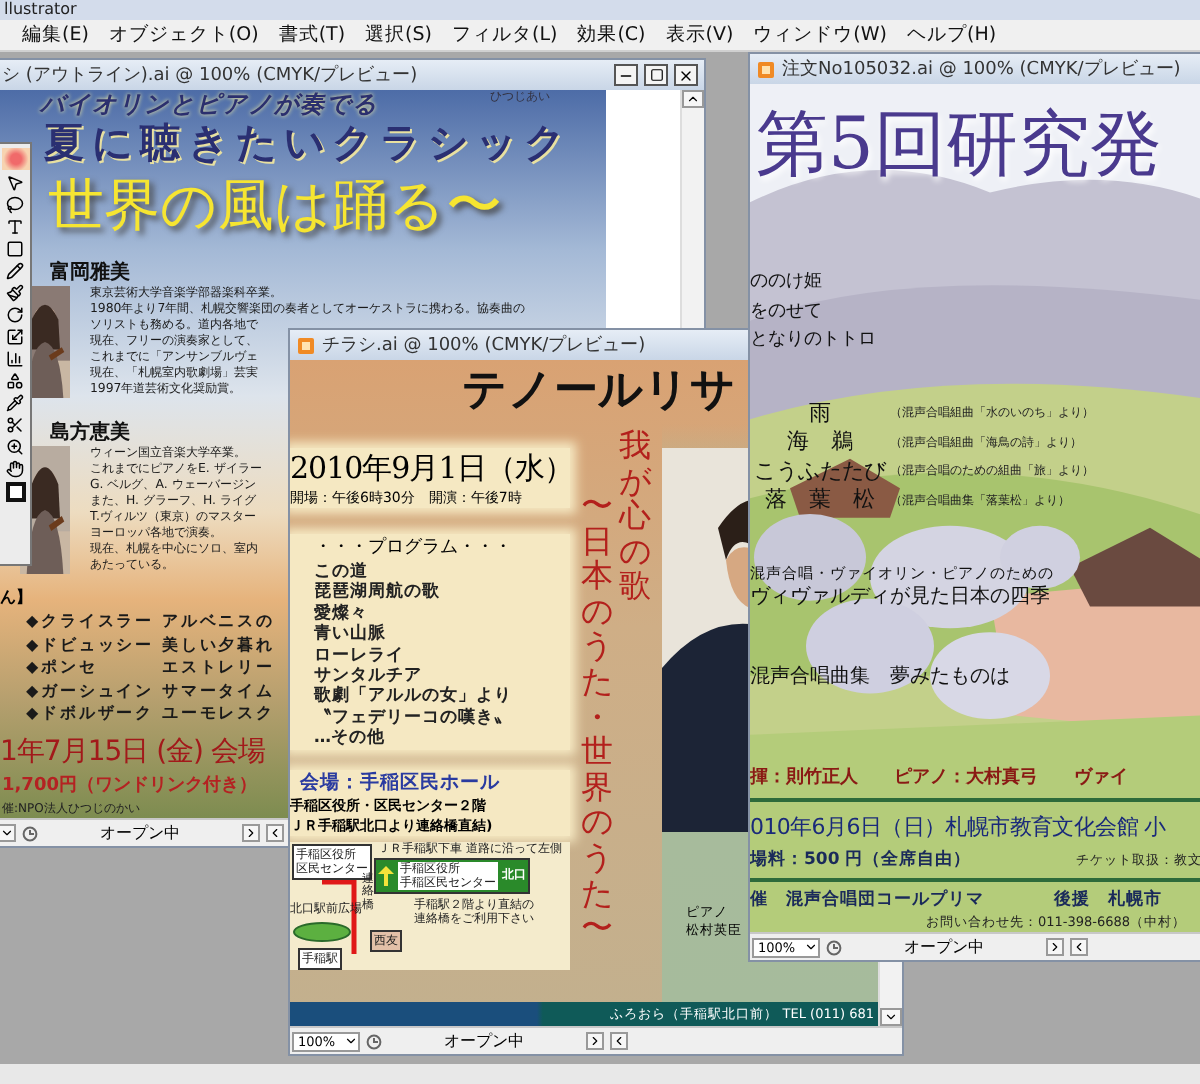 Image resolution: width=1200 pixels, height=1084 pixels. What do you see at coordinates (218, 621) in the screenshot?
I see `piece-title: アルベニスの` at bounding box center [218, 621].